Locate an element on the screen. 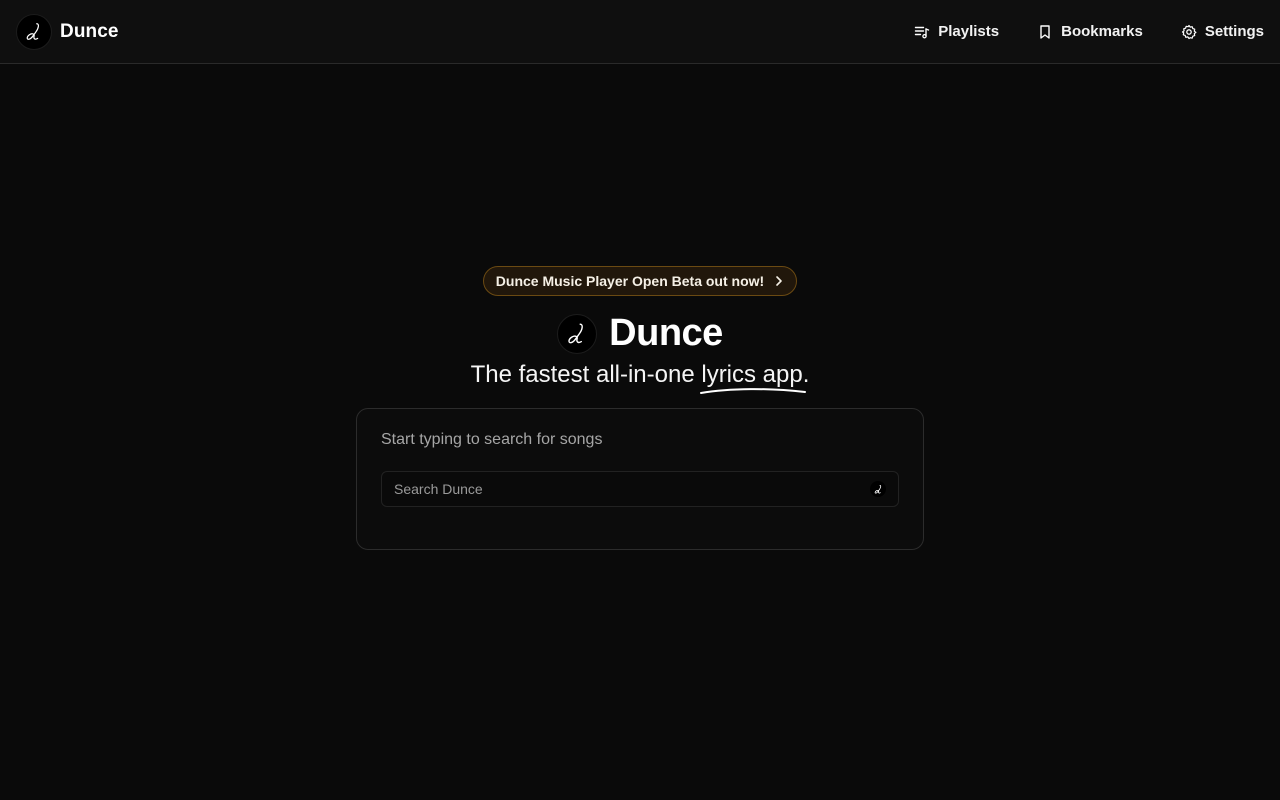 This screenshot has height=800, width=1280. bookmark-icon is located at coordinates (1045, 31).